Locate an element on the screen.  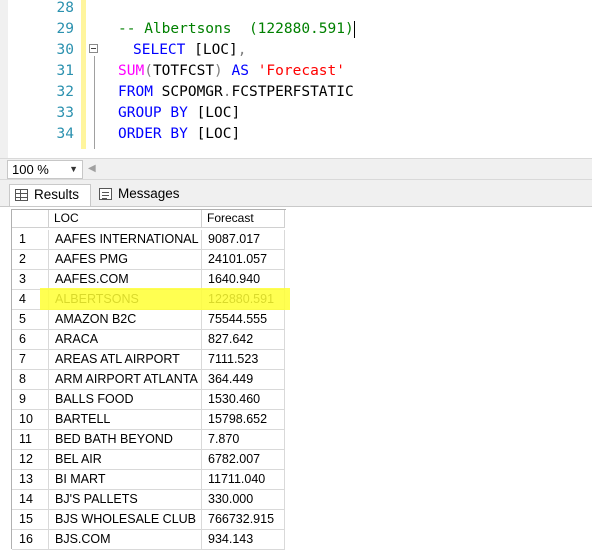
code-token: 'Forecast' is located at coordinates (301, 71).